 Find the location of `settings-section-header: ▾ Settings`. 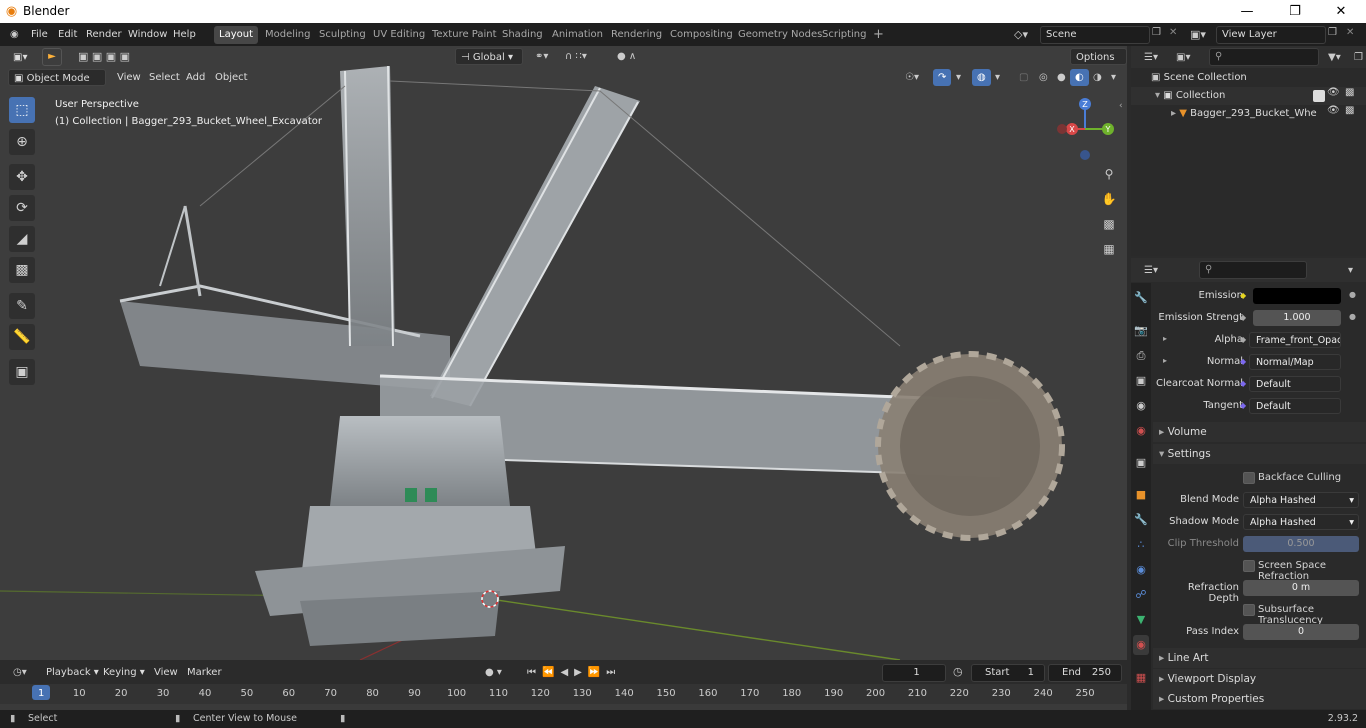

settings-section-header: ▾ Settings is located at coordinates (1259, 454).